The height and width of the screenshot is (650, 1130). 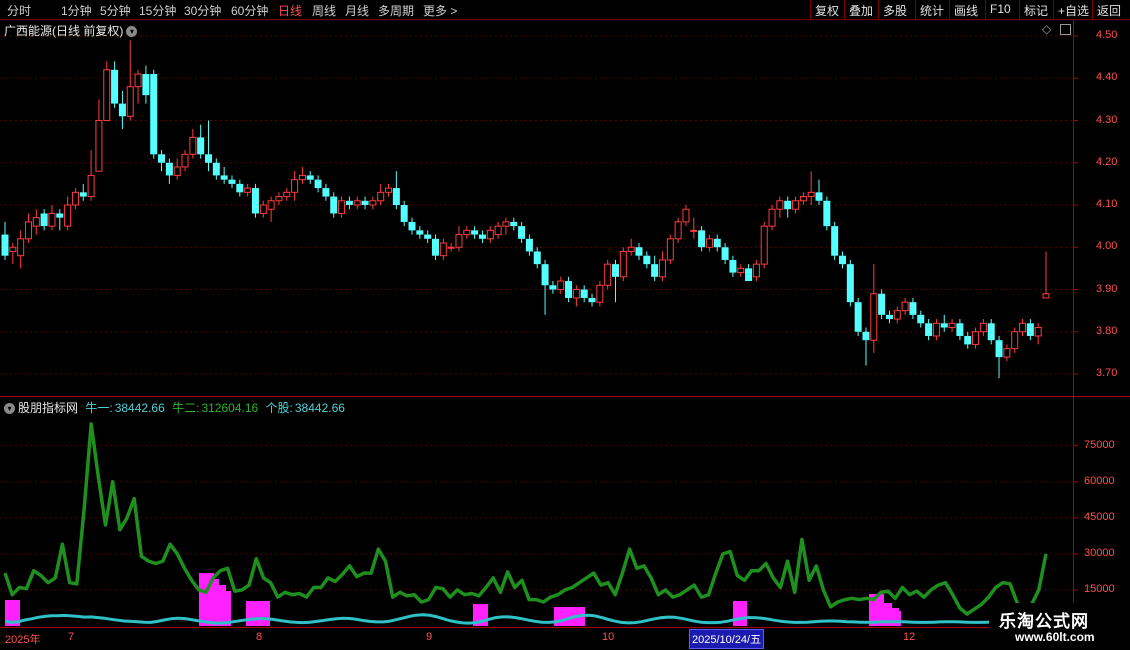 What do you see at coordinates (1107, 373) in the screenshot?
I see `price-tick-label: 3.70` at bounding box center [1107, 373].